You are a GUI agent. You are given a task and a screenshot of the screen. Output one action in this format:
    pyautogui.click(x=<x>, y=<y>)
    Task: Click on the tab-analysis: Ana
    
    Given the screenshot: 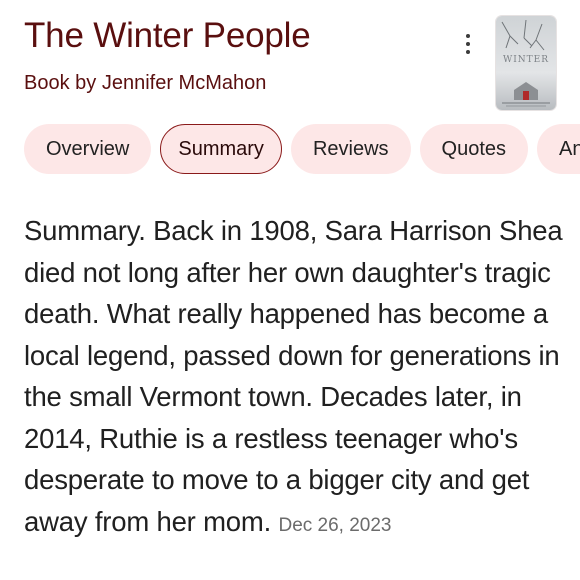 What is the action you would take?
    pyautogui.click(x=558, y=149)
    